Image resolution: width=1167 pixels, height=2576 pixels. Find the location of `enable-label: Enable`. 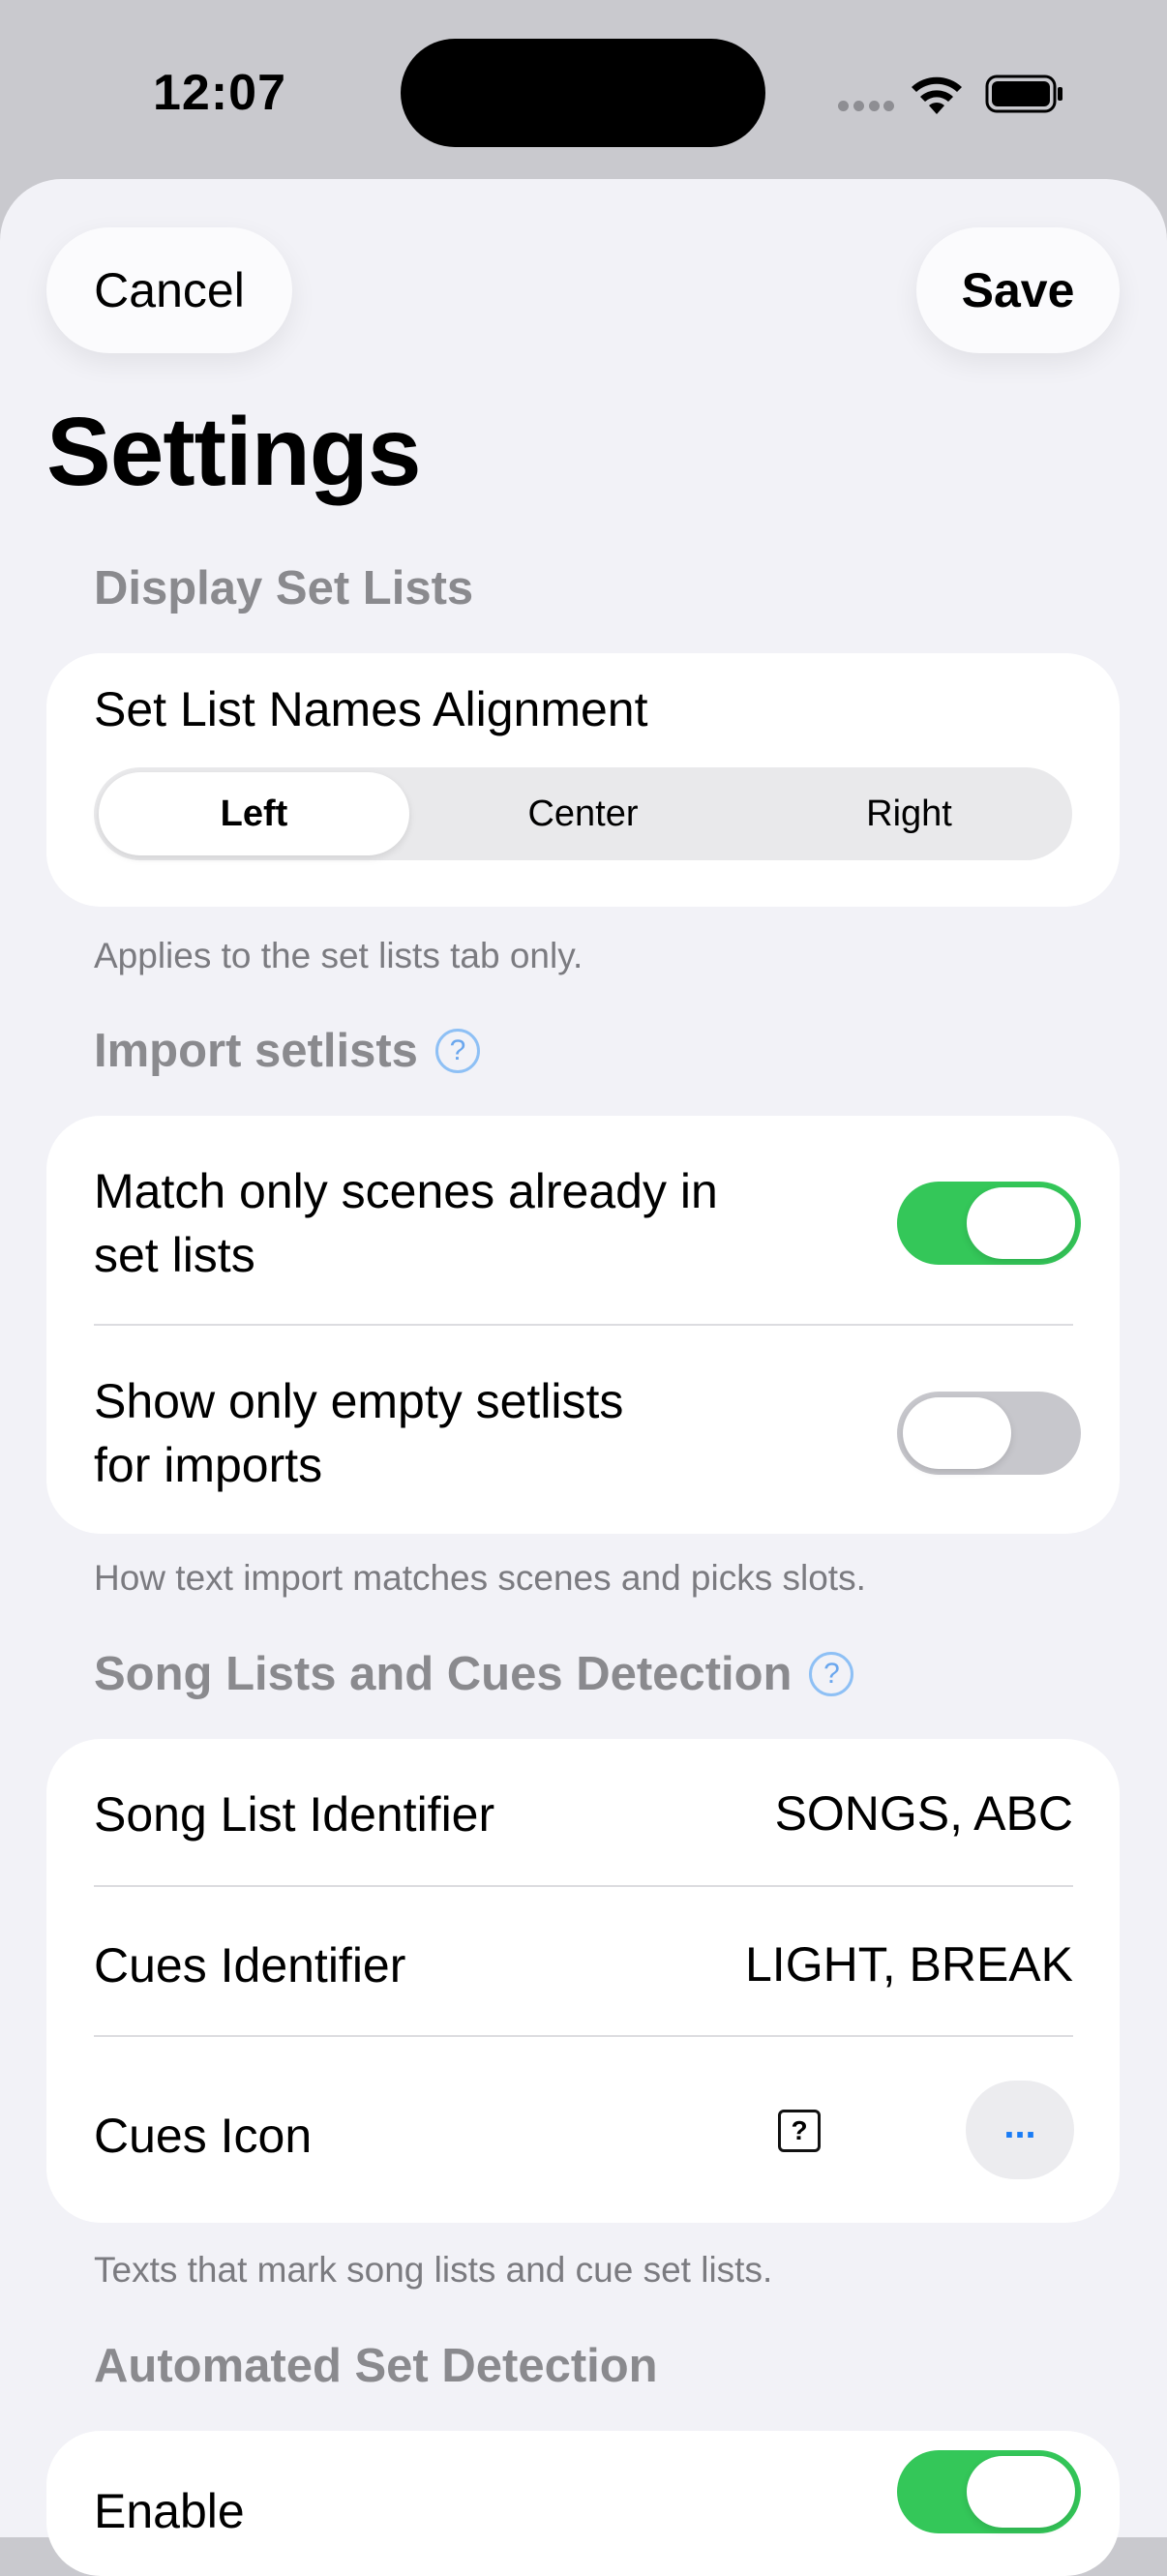

enable-label: Enable is located at coordinates (169, 2511).